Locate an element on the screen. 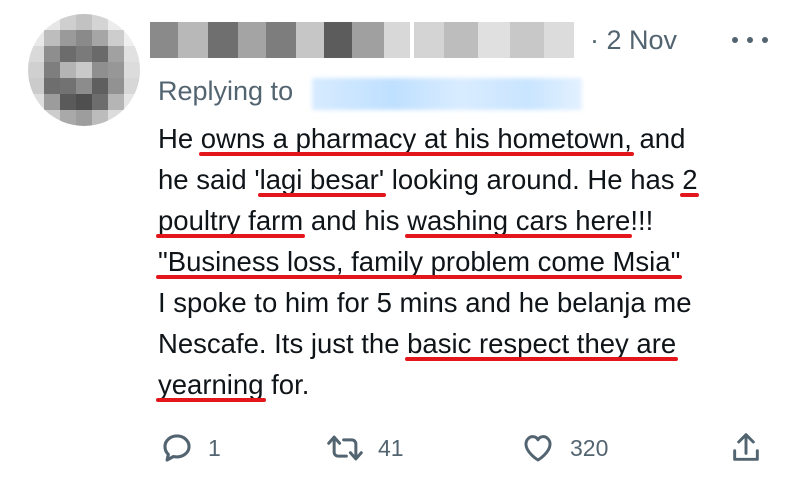 This screenshot has width=800, height=492. underlined-text: 2 is located at coordinates (690, 179).